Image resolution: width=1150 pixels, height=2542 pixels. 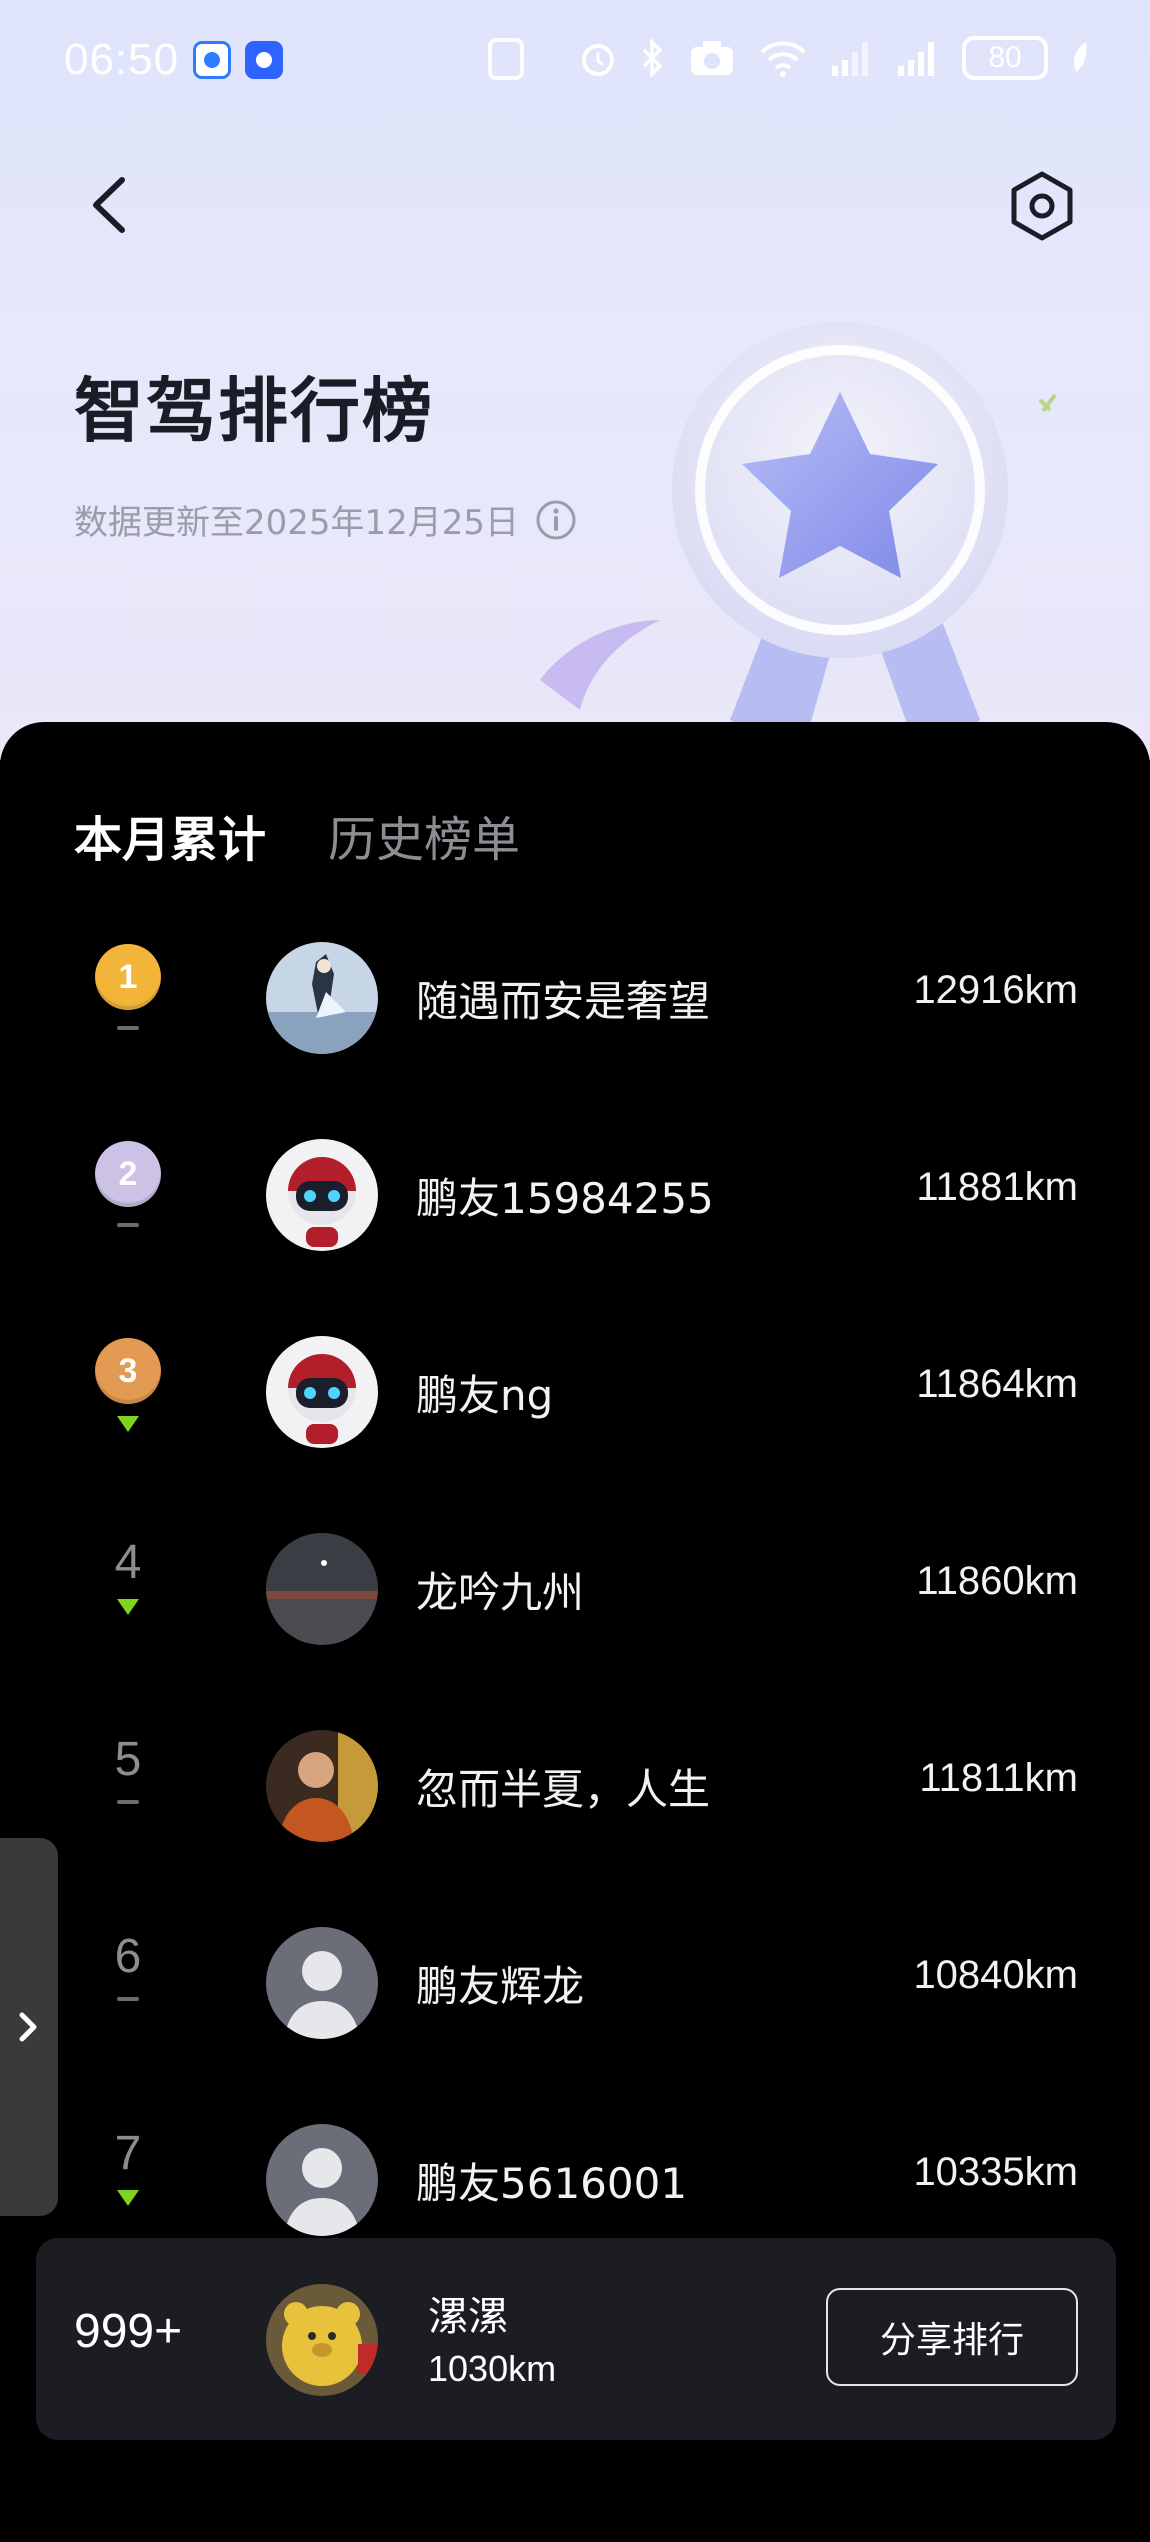 I want to click on hand-app-icon, so click(x=264, y=60).